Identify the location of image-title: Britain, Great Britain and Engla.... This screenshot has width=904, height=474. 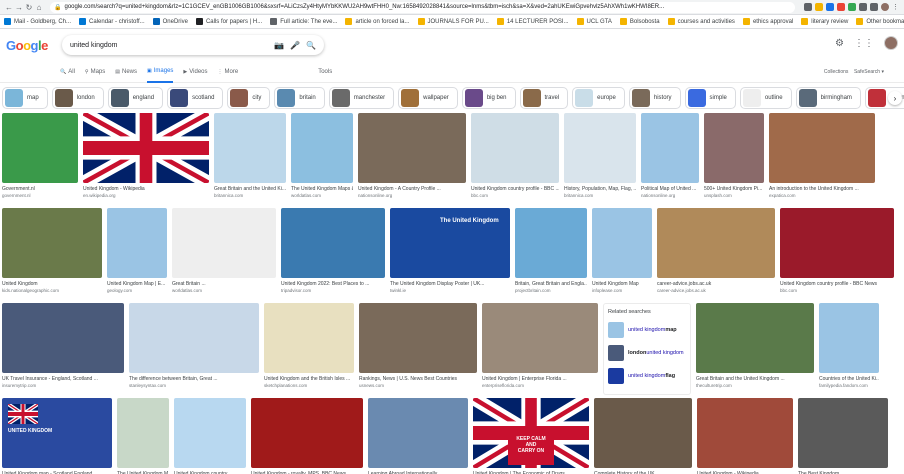
(551, 284).